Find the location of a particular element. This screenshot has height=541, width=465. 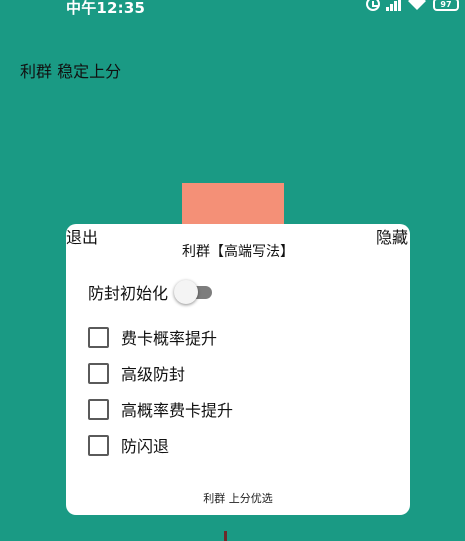

option-high-card-rate: 高概率费卡提升 is located at coordinates (160, 409).